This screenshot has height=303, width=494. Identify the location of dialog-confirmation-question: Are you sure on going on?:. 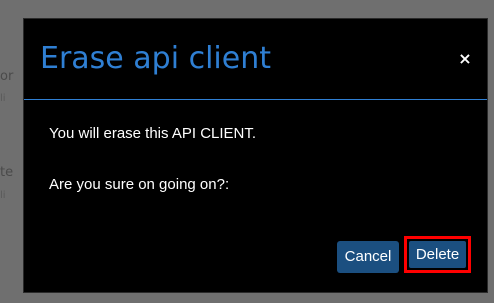
(139, 184).